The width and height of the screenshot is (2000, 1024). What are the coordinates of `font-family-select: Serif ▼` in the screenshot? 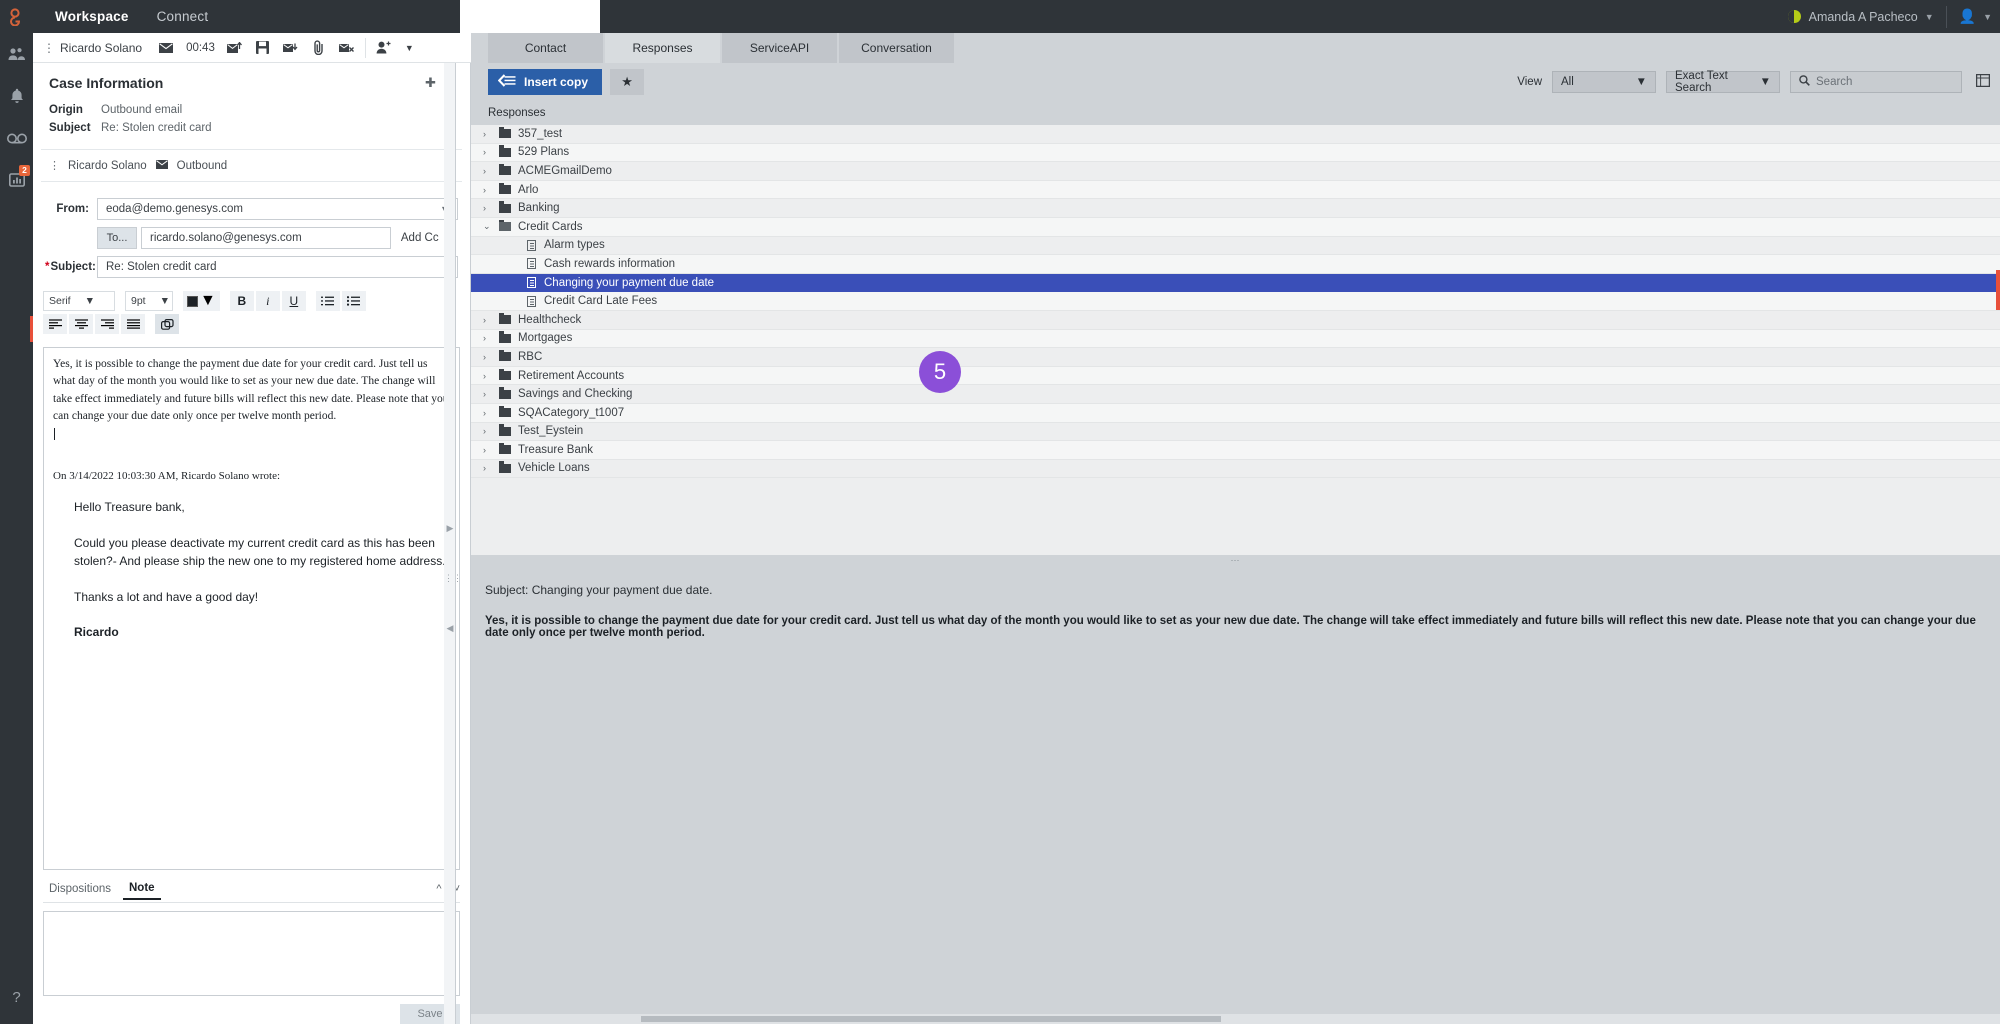 It's located at (79, 301).